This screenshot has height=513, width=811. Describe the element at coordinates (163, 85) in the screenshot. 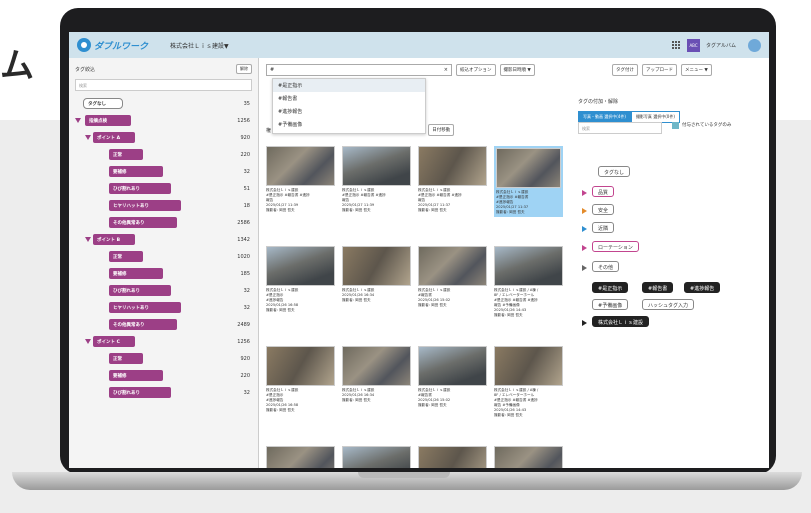

I see `tag-search-input: 検索` at that location.